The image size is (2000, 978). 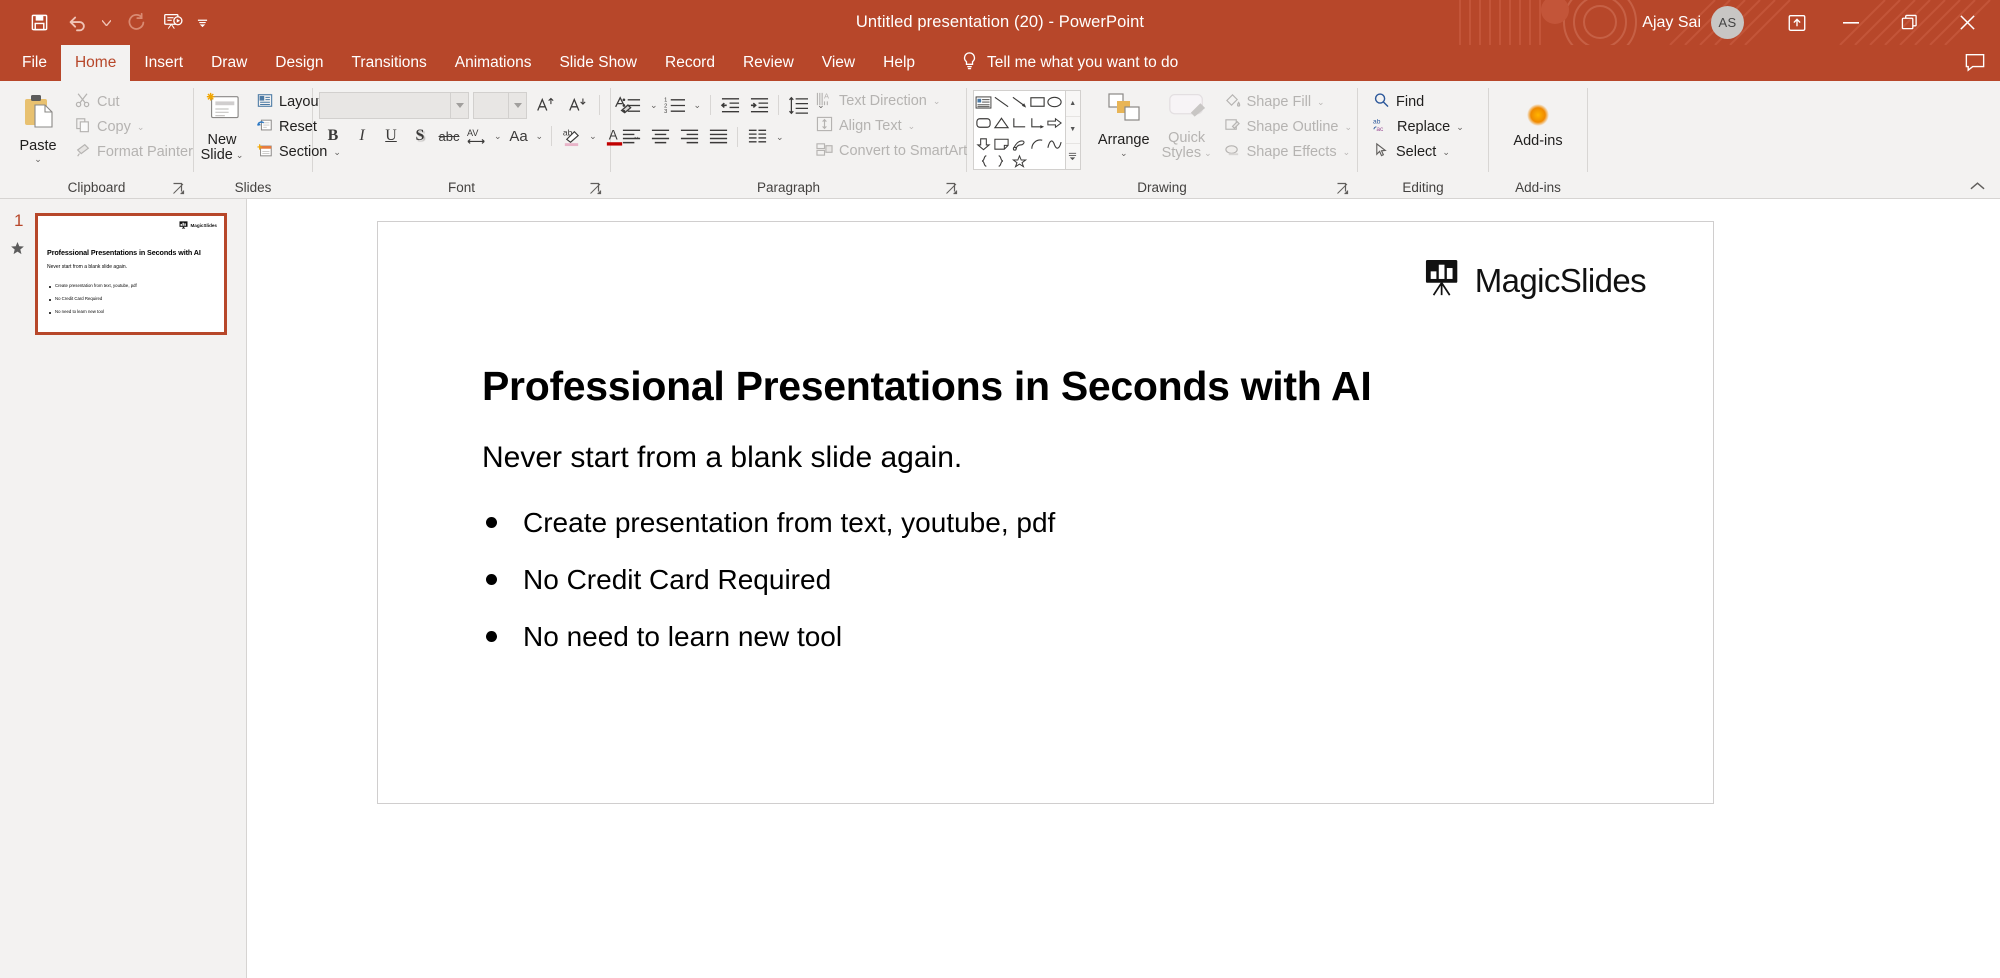 I want to click on change-case-button: Aa, so click(x=519, y=136).